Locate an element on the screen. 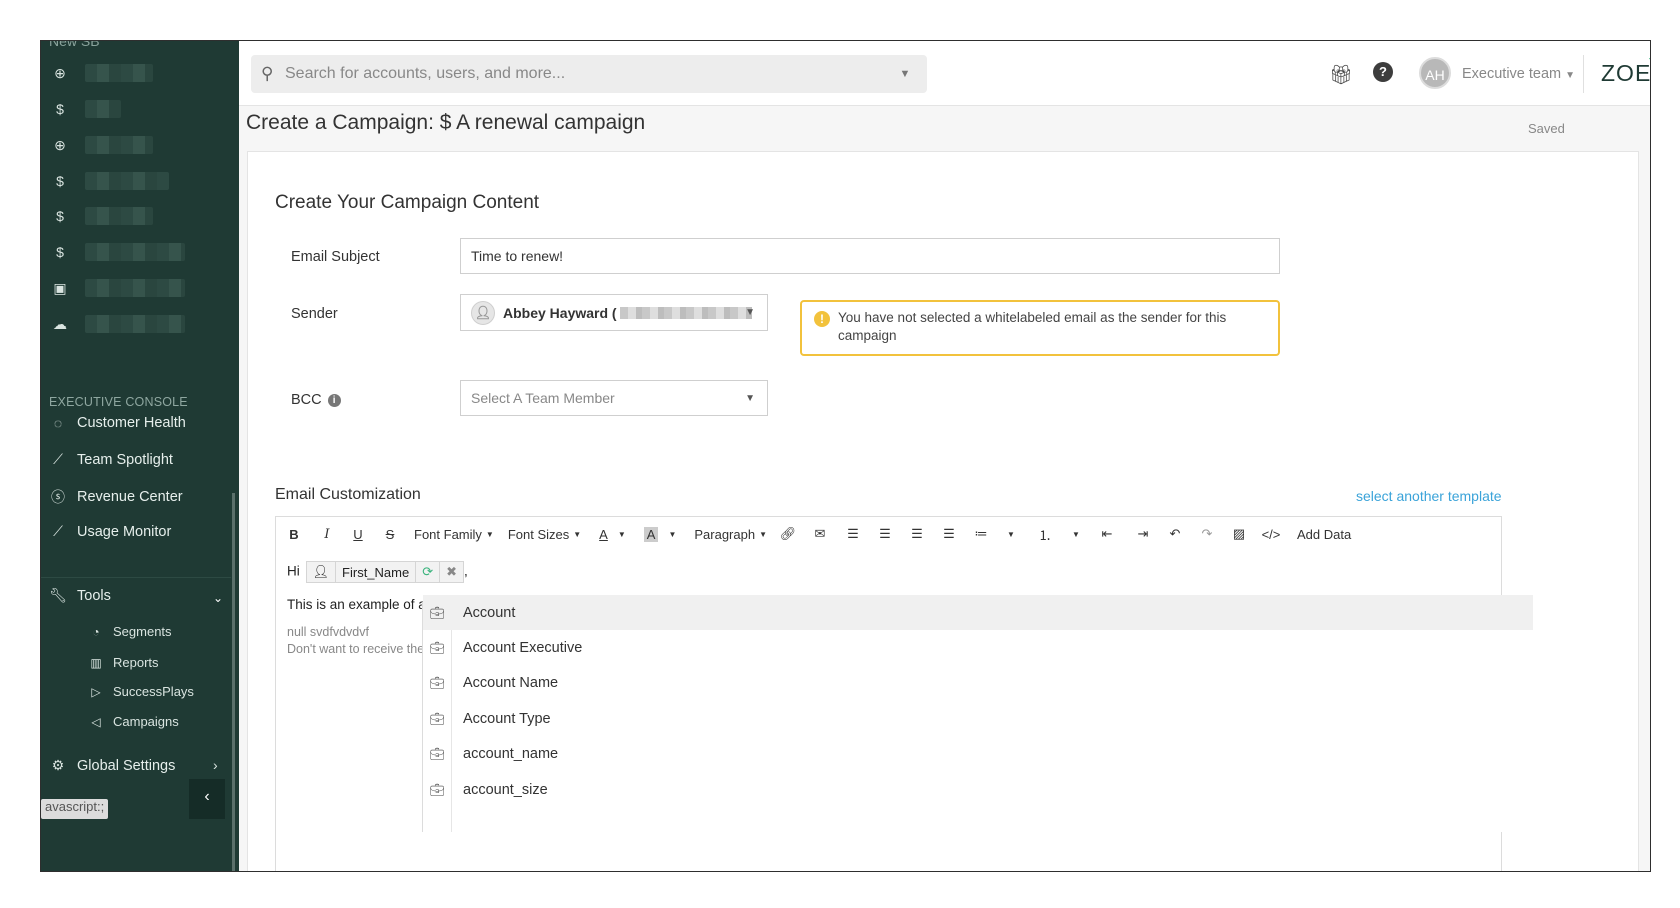 This screenshot has width=1680, height=908. link-icon: 🔗︎ is located at coordinates (788, 534).